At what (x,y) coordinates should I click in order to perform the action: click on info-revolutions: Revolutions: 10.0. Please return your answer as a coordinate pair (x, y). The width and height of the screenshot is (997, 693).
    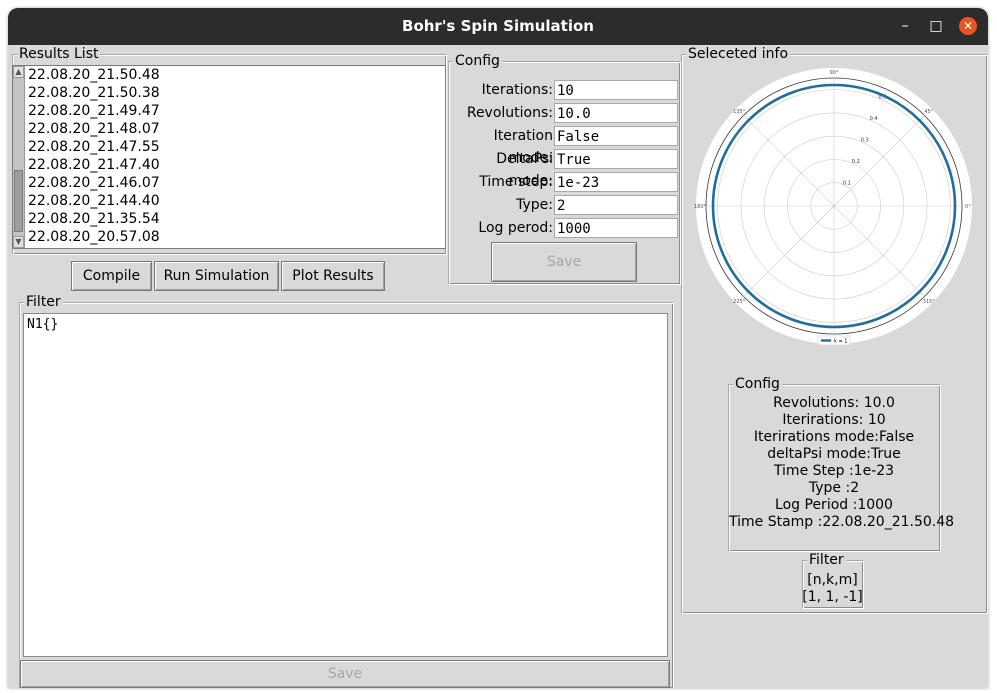
    Looking at the image, I should click on (834, 403).